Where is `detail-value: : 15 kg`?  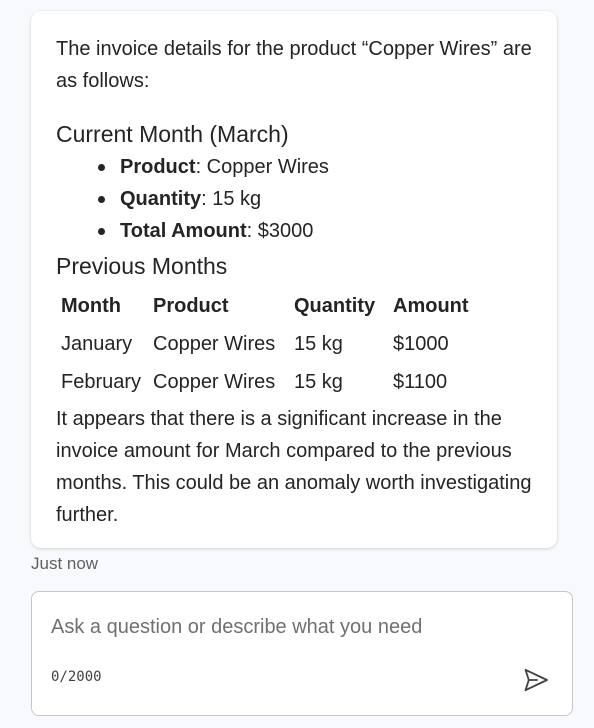 detail-value: : 15 kg is located at coordinates (231, 199).